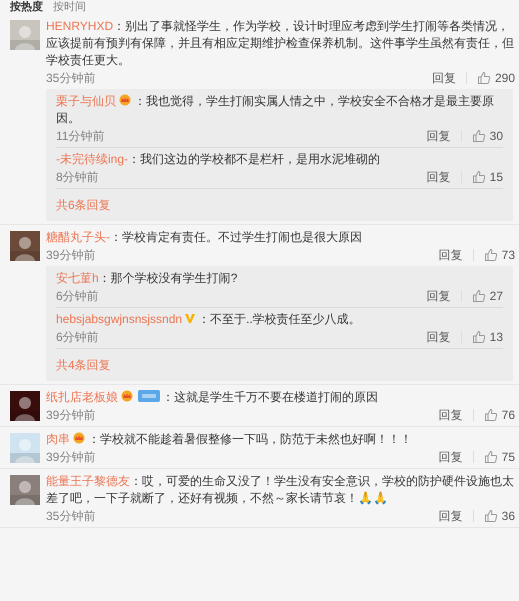 The image size is (519, 601). What do you see at coordinates (26, 7) in the screenshot?
I see `sort-tab: 按热度` at bounding box center [26, 7].